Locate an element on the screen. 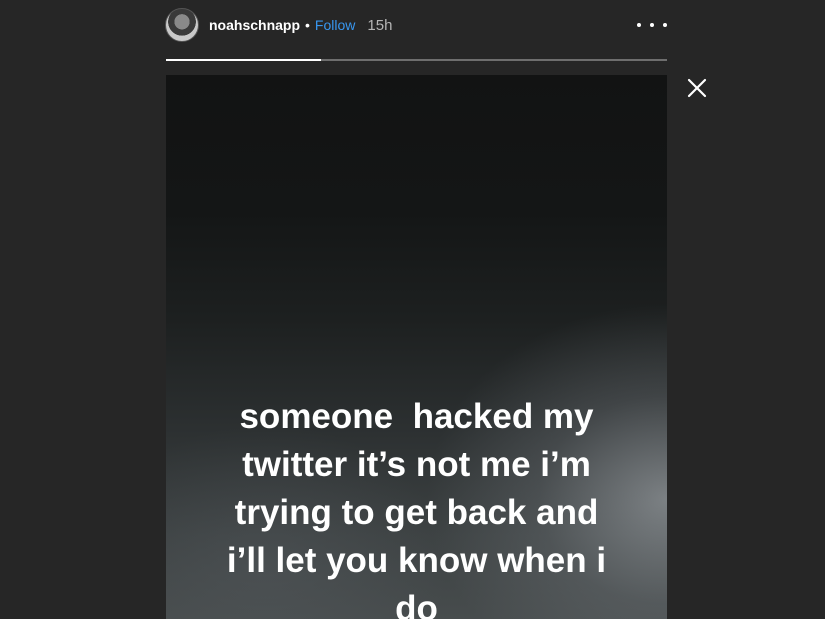  caption-line: someone hacked my is located at coordinates (416, 416).